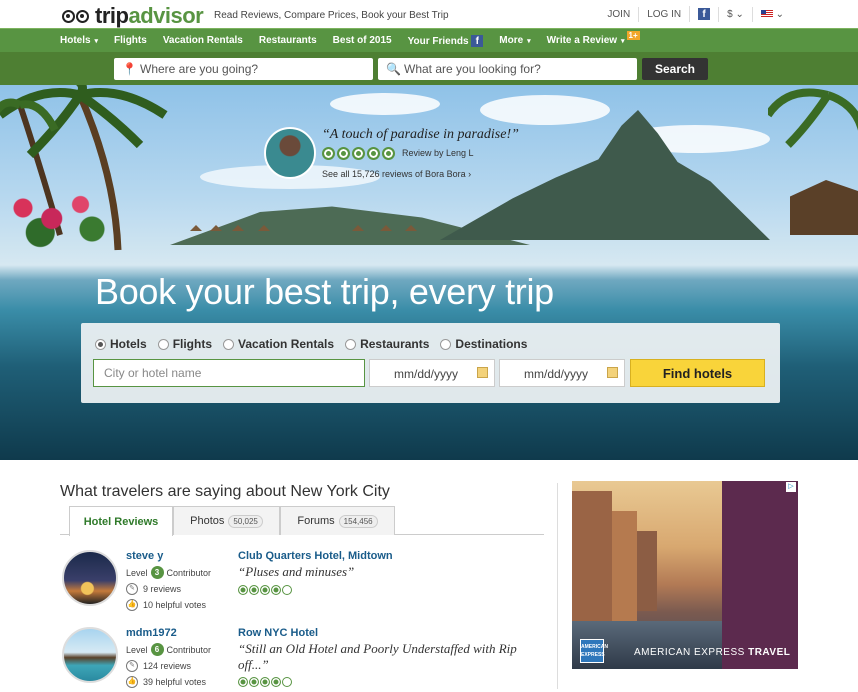 This screenshot has width=858, height=692. What do you see at coordinates (432, 373) in the screenshot?
I see `checkin-date-input: mm/dd/yyyy` at bounding box center [432, 373].